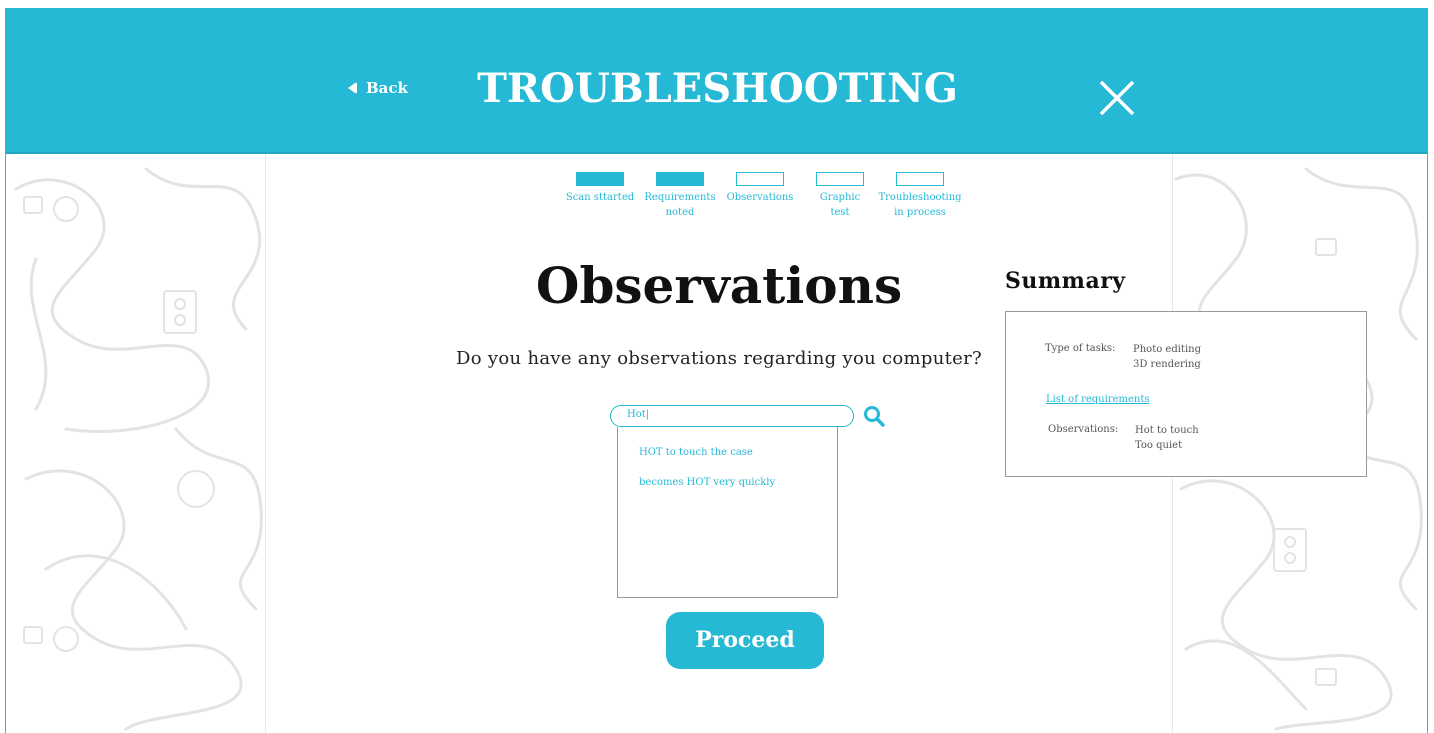 The image size is (1434, 733). What do you see at coordinates (1098, 399) in the screenshot?
I see `requirements-link: List of requirements` at bounding box center [1098, 399].